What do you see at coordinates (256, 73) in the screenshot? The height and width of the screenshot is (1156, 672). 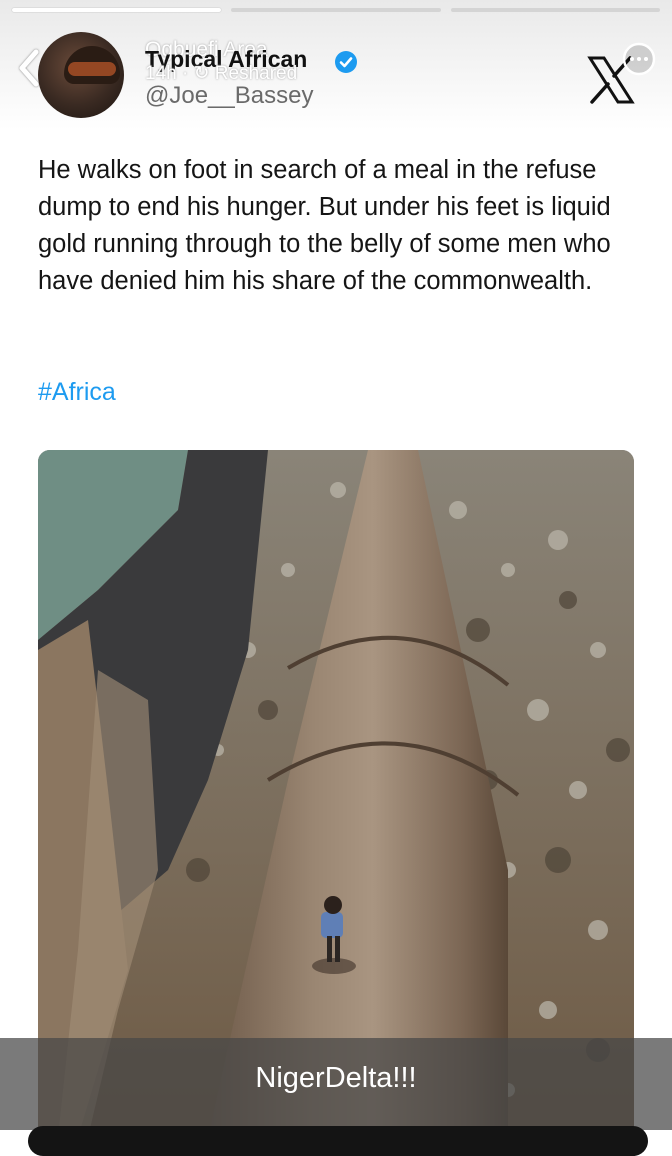 I see `reshared-label: Reshared` at bounding box center [256, 73].